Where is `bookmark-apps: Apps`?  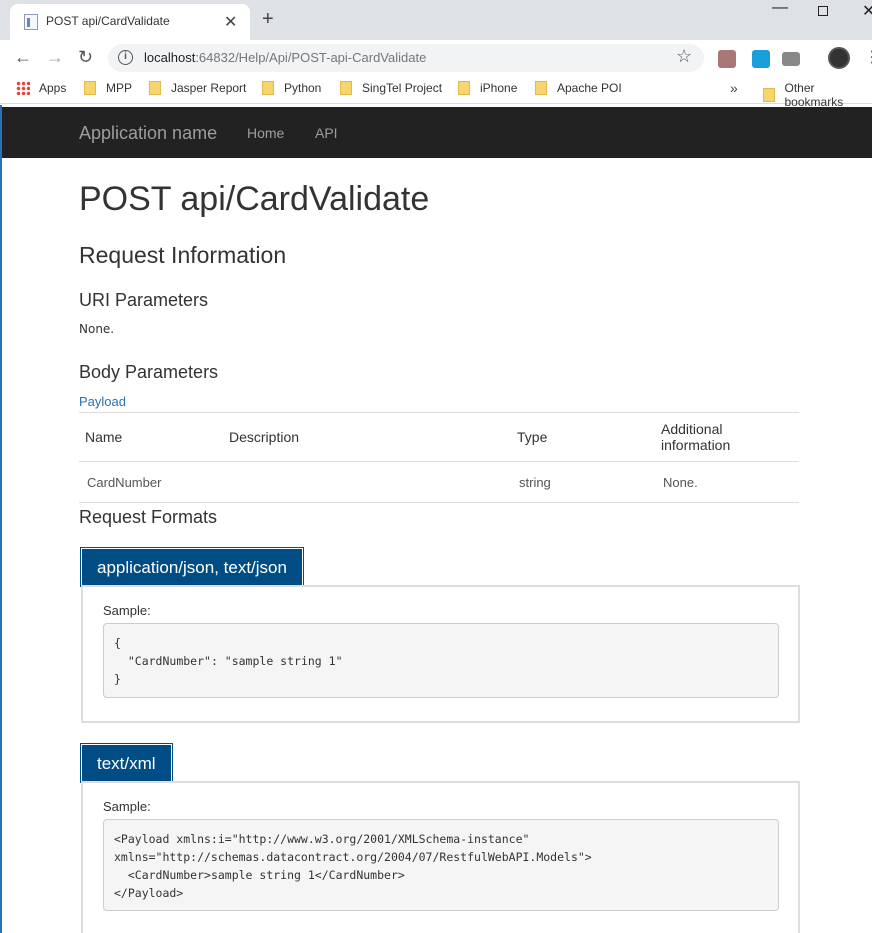
bookmark-apps: Apps is located at coordinates (41, 88).